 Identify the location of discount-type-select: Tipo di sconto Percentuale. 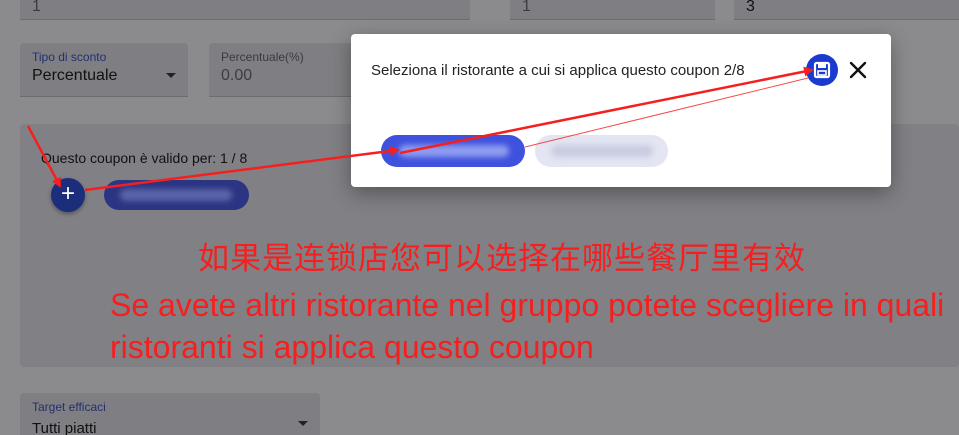
(104, 70).